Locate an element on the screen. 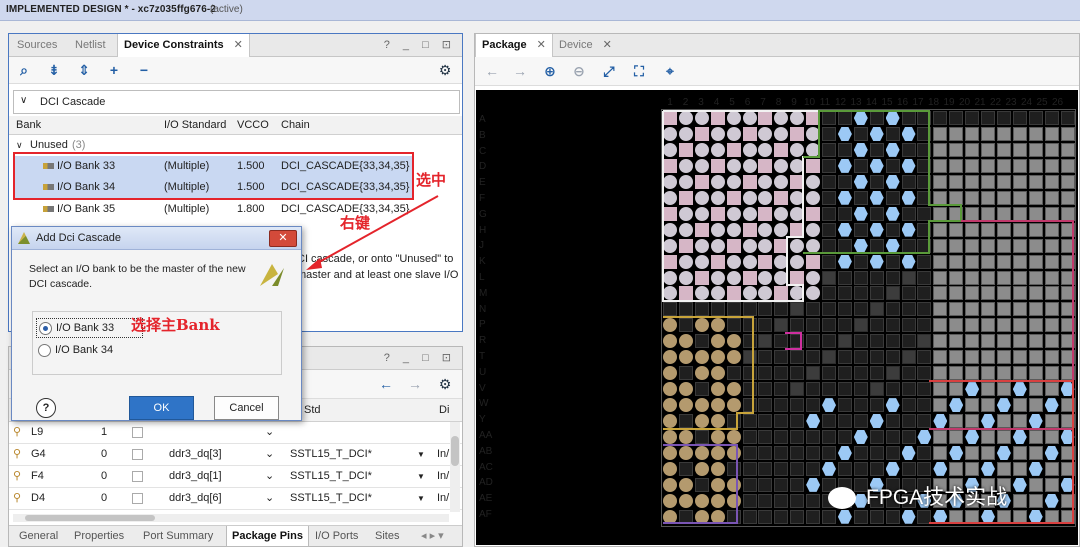 The height and width of the screenshot is (547, 1080). column-number: 9 is located at coordinates (794, 102).